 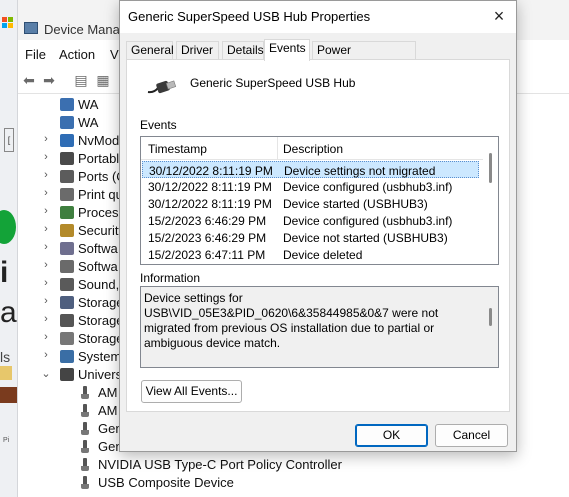 I want to click on column-header-description: Description, so click(x=313, y=149).